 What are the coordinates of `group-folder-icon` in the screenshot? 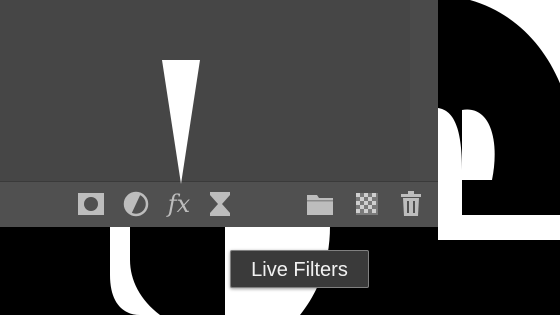 It's located at (320, 204).